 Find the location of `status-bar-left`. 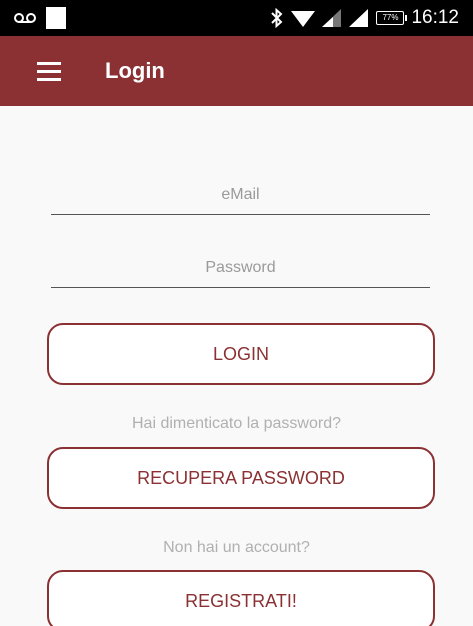

status-bar-left is located at coordinates (40, 18).